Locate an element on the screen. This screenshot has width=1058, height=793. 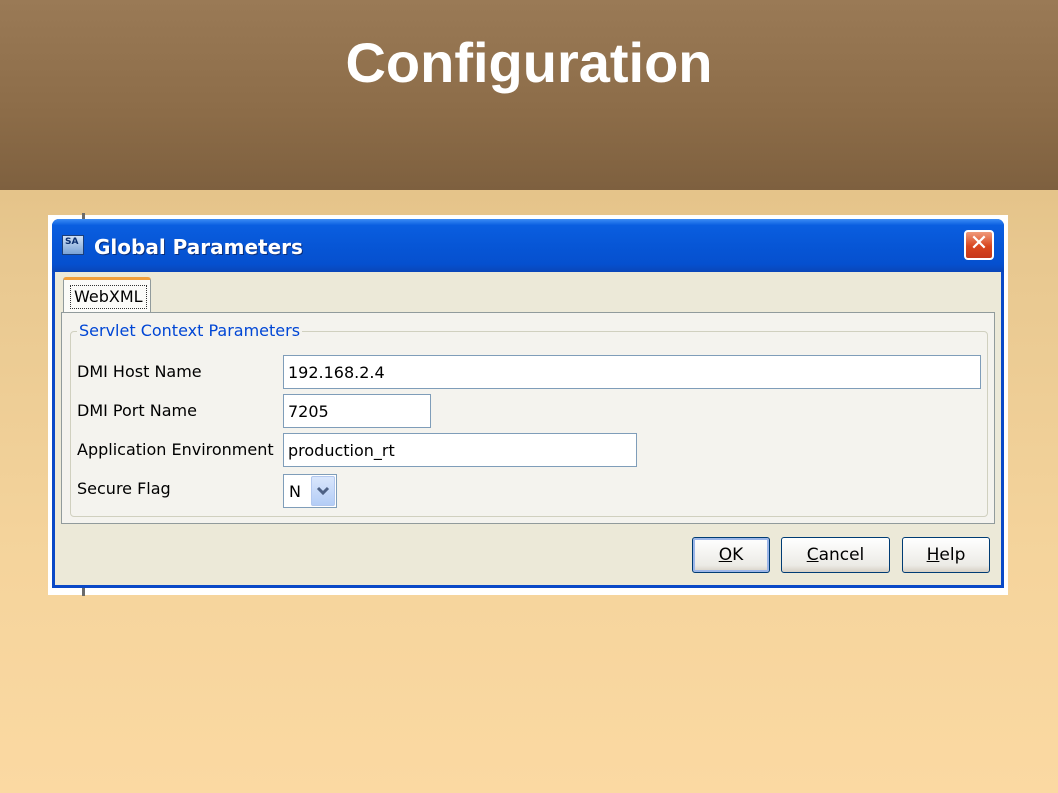
window-title: Global Parameters is located at coordinates (198, 247).